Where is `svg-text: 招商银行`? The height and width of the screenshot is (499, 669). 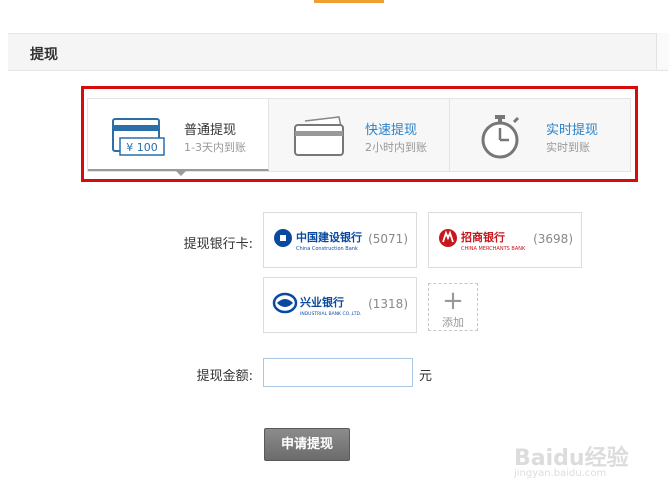 svg-text: 招商银行 is located at coordinates (483, 237).